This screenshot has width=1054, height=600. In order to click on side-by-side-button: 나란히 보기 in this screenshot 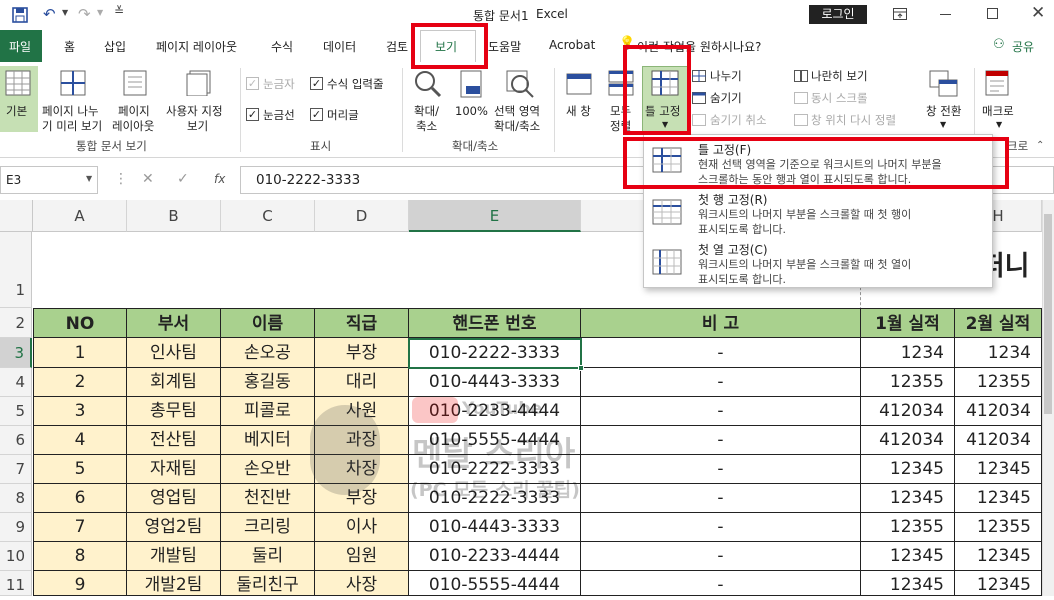, I will do `click(839, 76)`.